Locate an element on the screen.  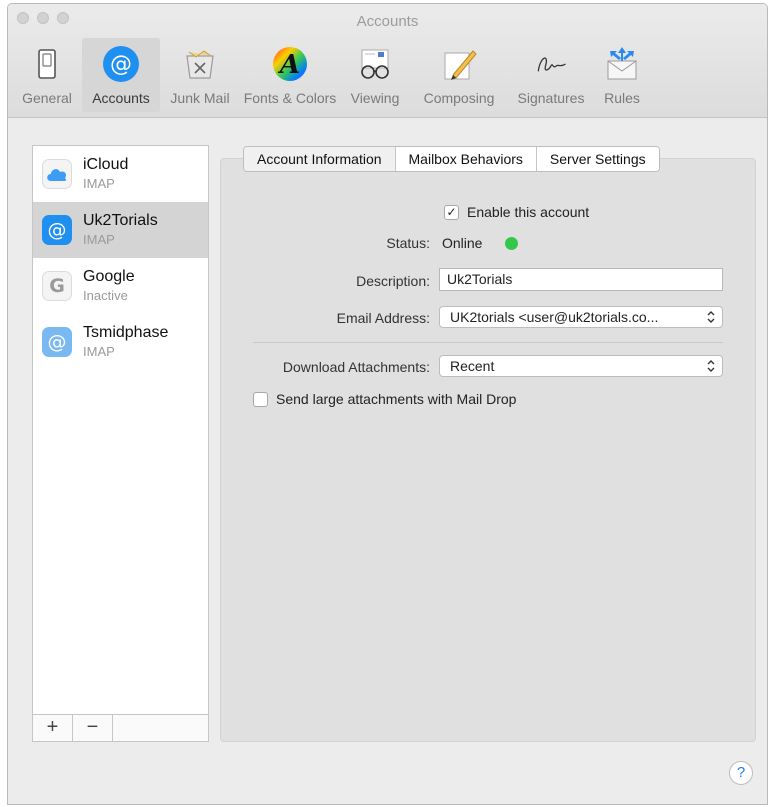
status-label: Status: is located at coordinates (408, 243).